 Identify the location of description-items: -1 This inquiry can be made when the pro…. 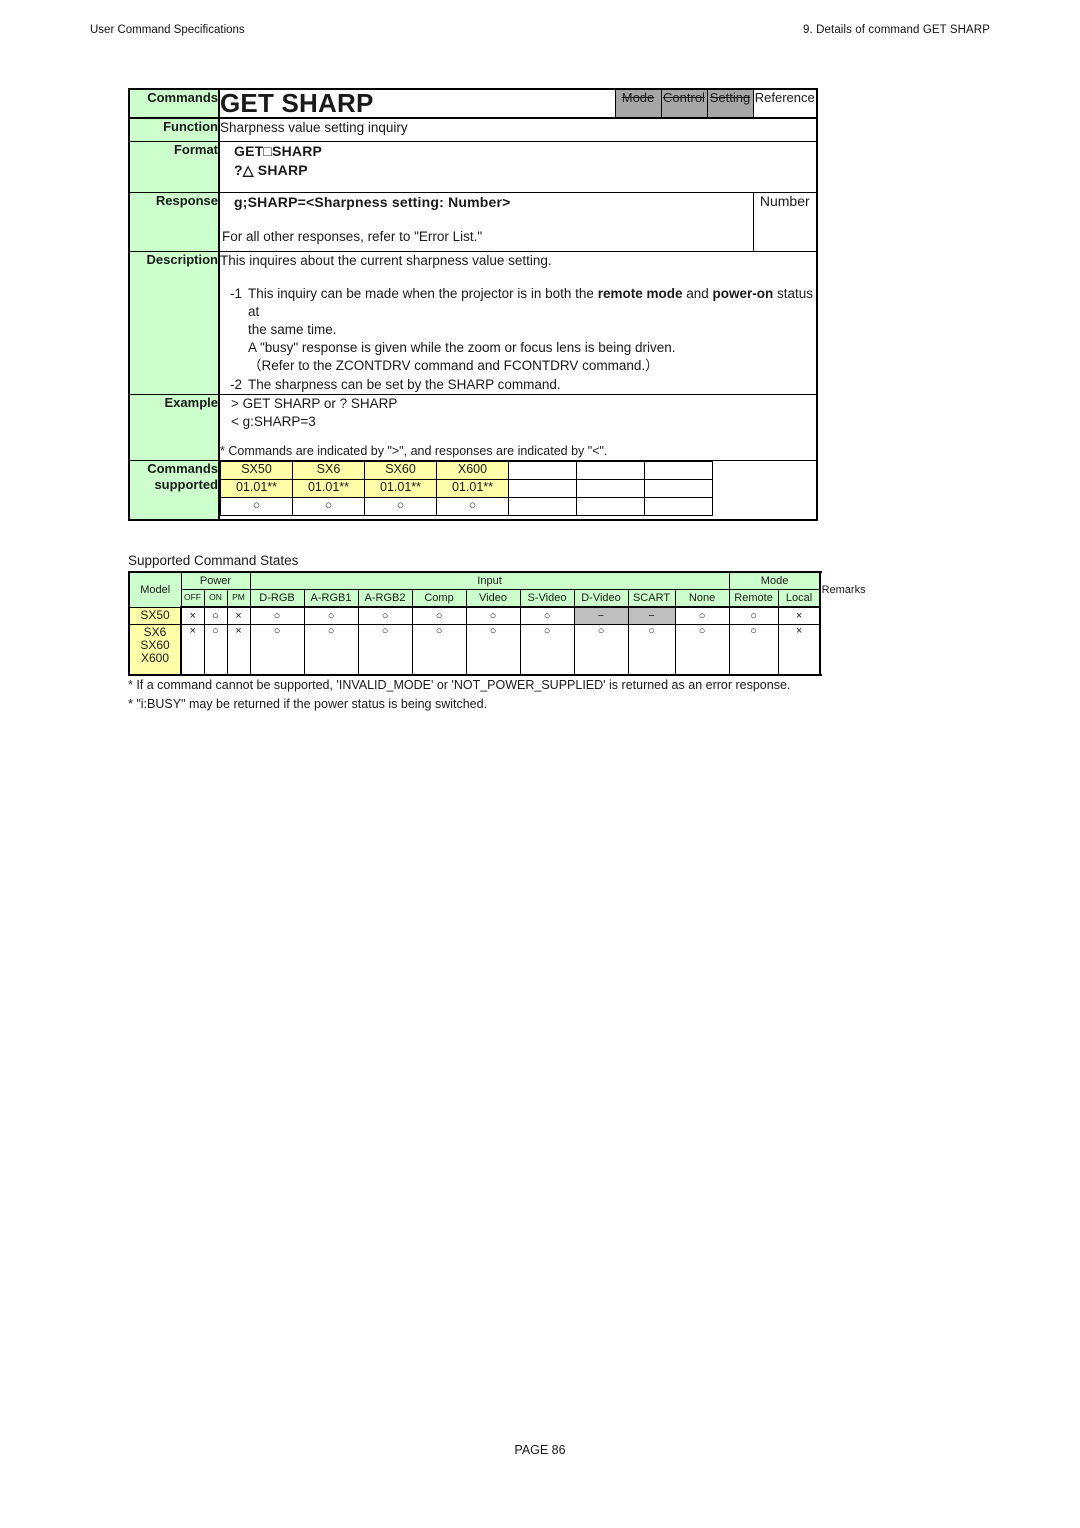
(518, 339).